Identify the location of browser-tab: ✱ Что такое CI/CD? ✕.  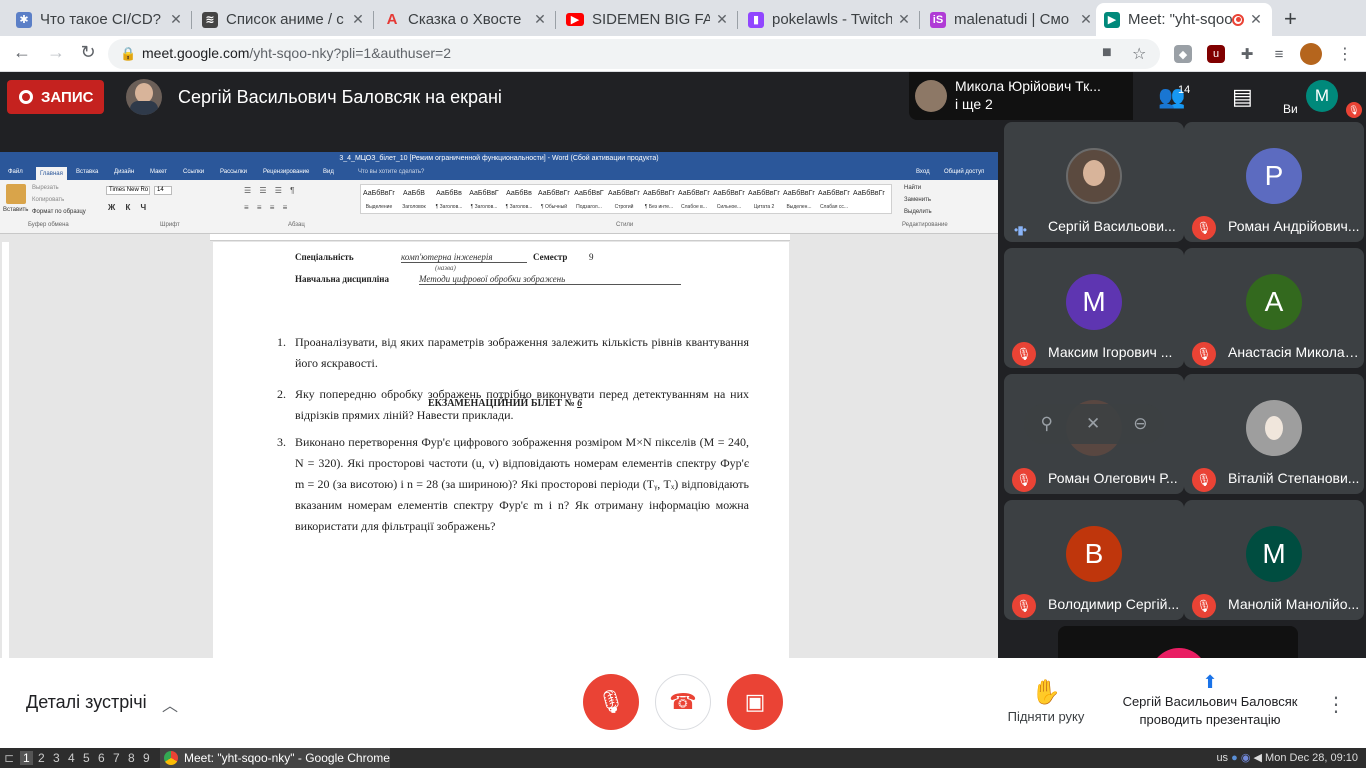
(100, 19).